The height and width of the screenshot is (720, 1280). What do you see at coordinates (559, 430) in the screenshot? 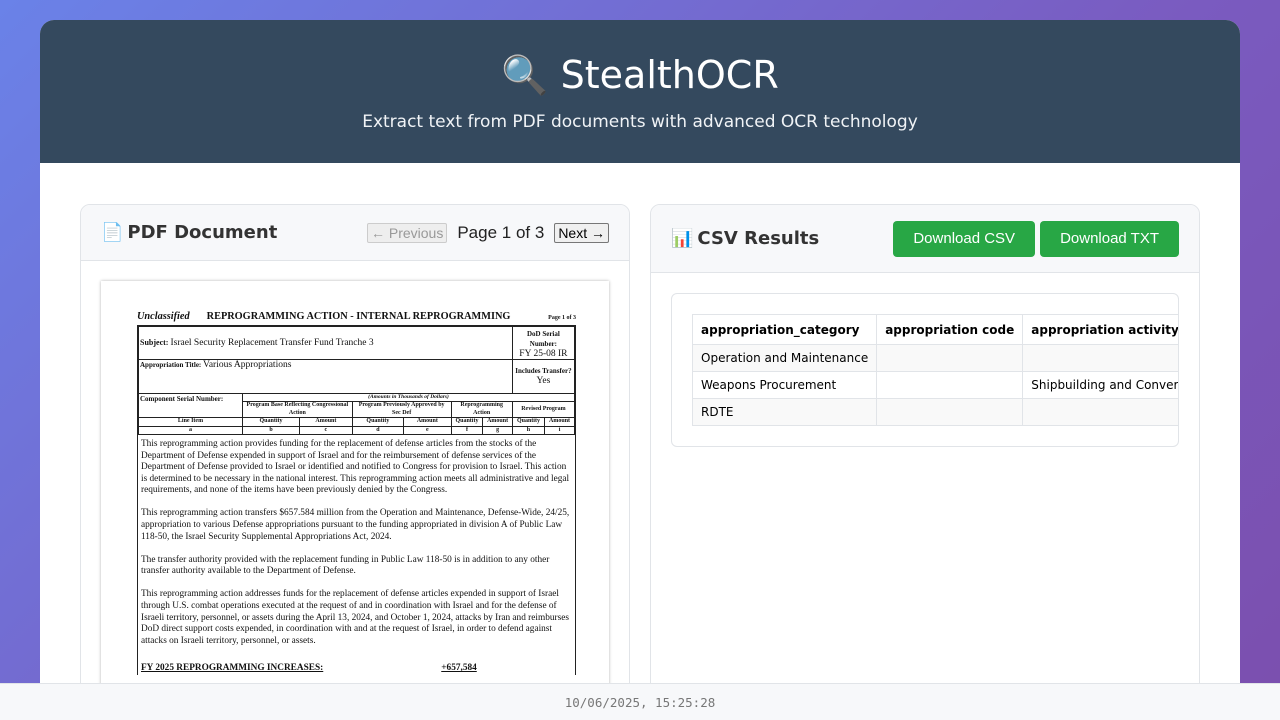
I see `column-letter: i` at bounding box center [559, 430].